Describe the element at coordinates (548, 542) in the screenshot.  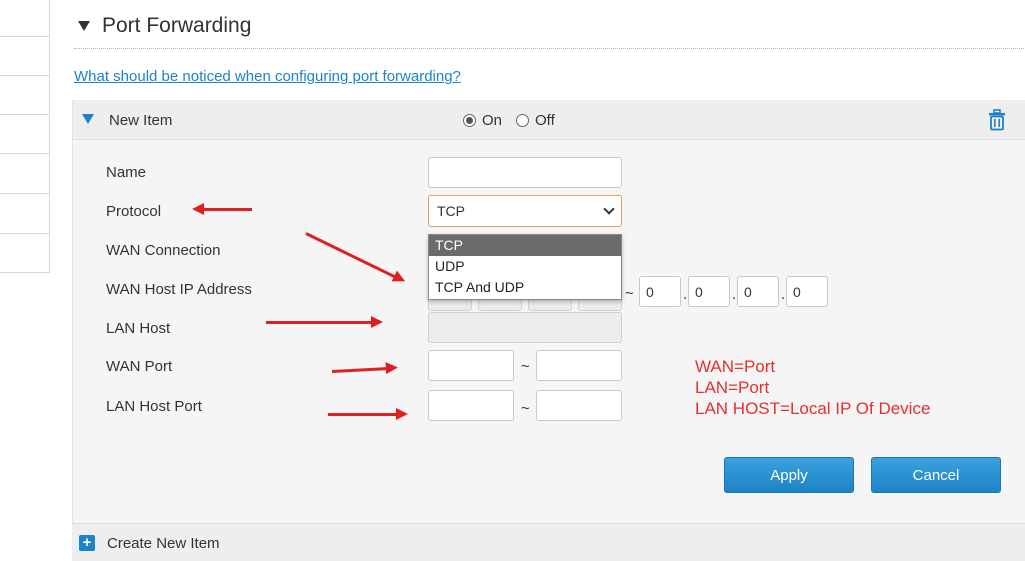
I see `create-new-item-bar: + Create New Item` at that location.